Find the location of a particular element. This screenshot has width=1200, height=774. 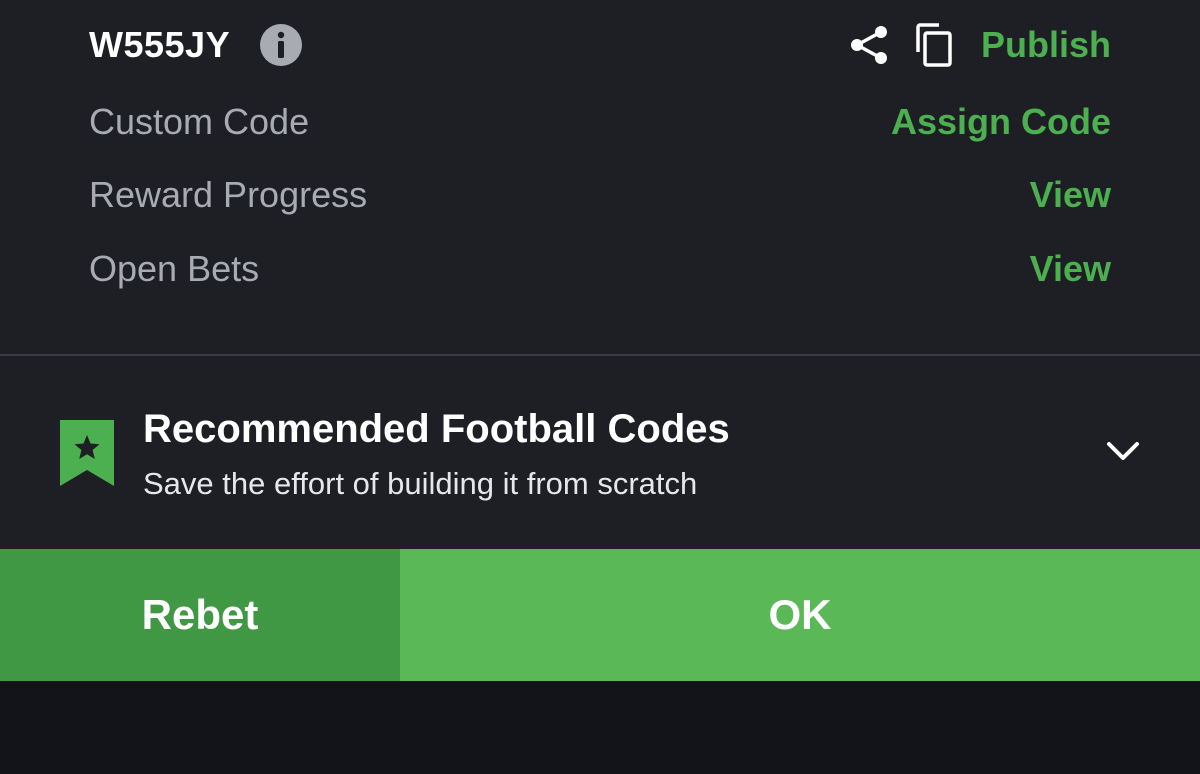

reward-progress-label: Reward Progress is located at coordinates (228, 194).